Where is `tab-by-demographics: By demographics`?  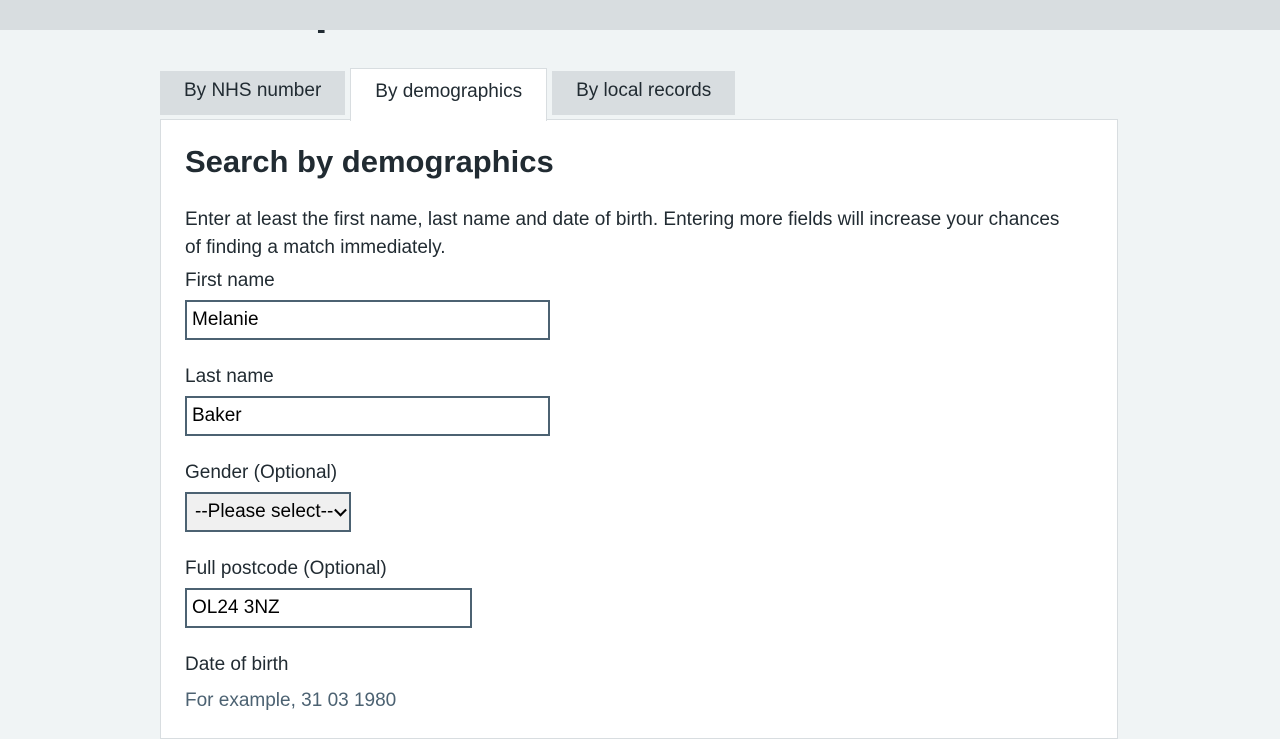
tab-by-demographics: By demographics is located at coordinates (449, 94).